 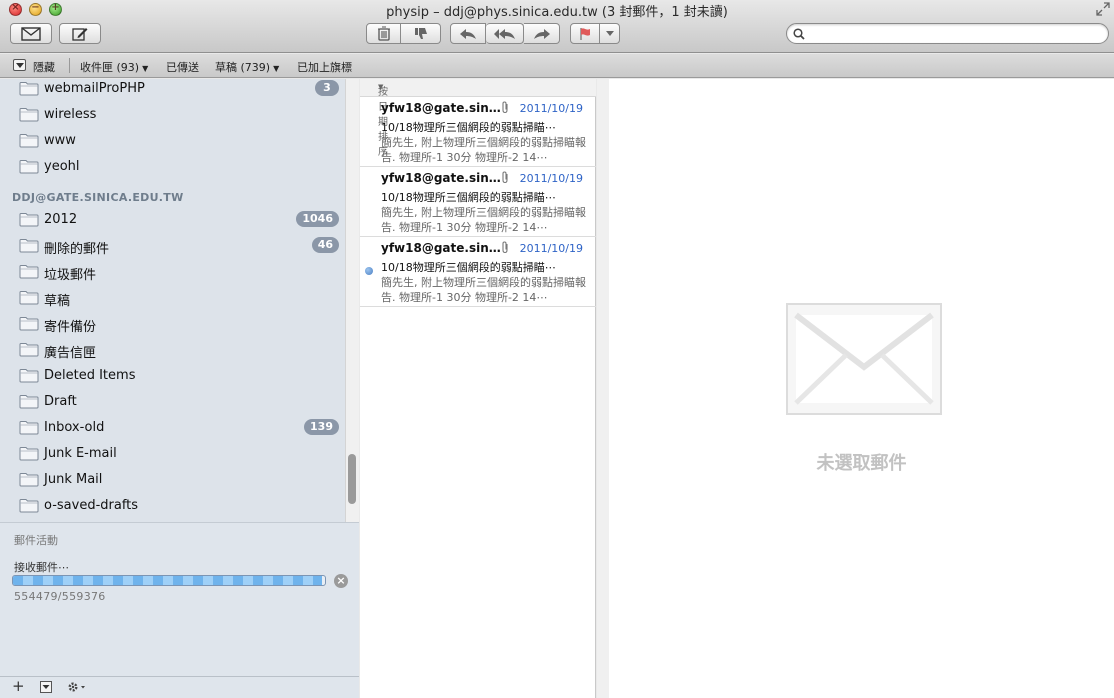 I want to click on chevron-down-icon, so click(x=609, y=33).